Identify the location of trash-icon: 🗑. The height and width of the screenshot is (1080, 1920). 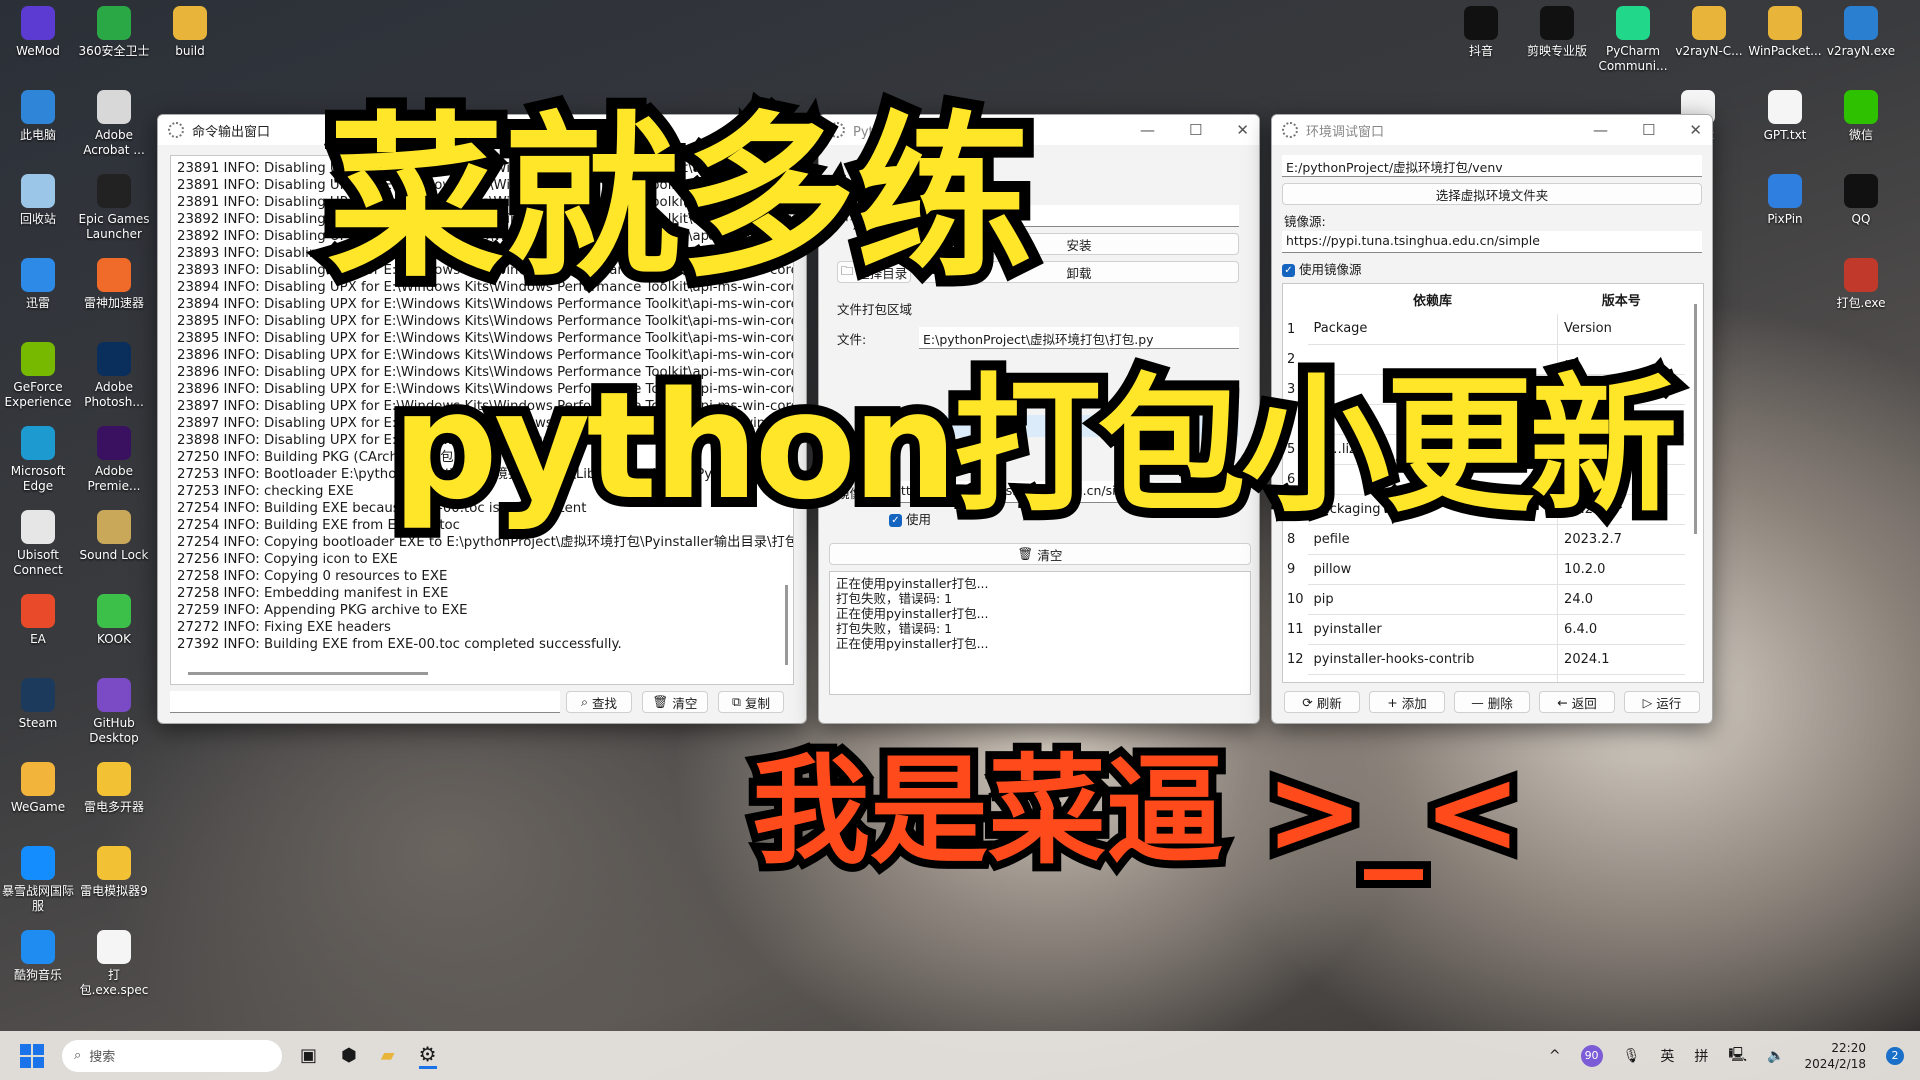
(660, 701).